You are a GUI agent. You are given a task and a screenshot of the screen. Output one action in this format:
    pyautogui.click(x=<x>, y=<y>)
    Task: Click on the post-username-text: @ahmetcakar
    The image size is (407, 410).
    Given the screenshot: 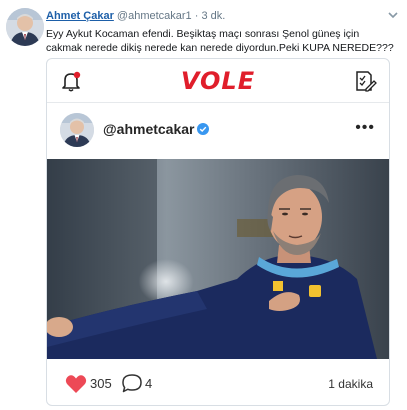 What is the action you would take?
    pyautogui.click(x=149, y=129)
    